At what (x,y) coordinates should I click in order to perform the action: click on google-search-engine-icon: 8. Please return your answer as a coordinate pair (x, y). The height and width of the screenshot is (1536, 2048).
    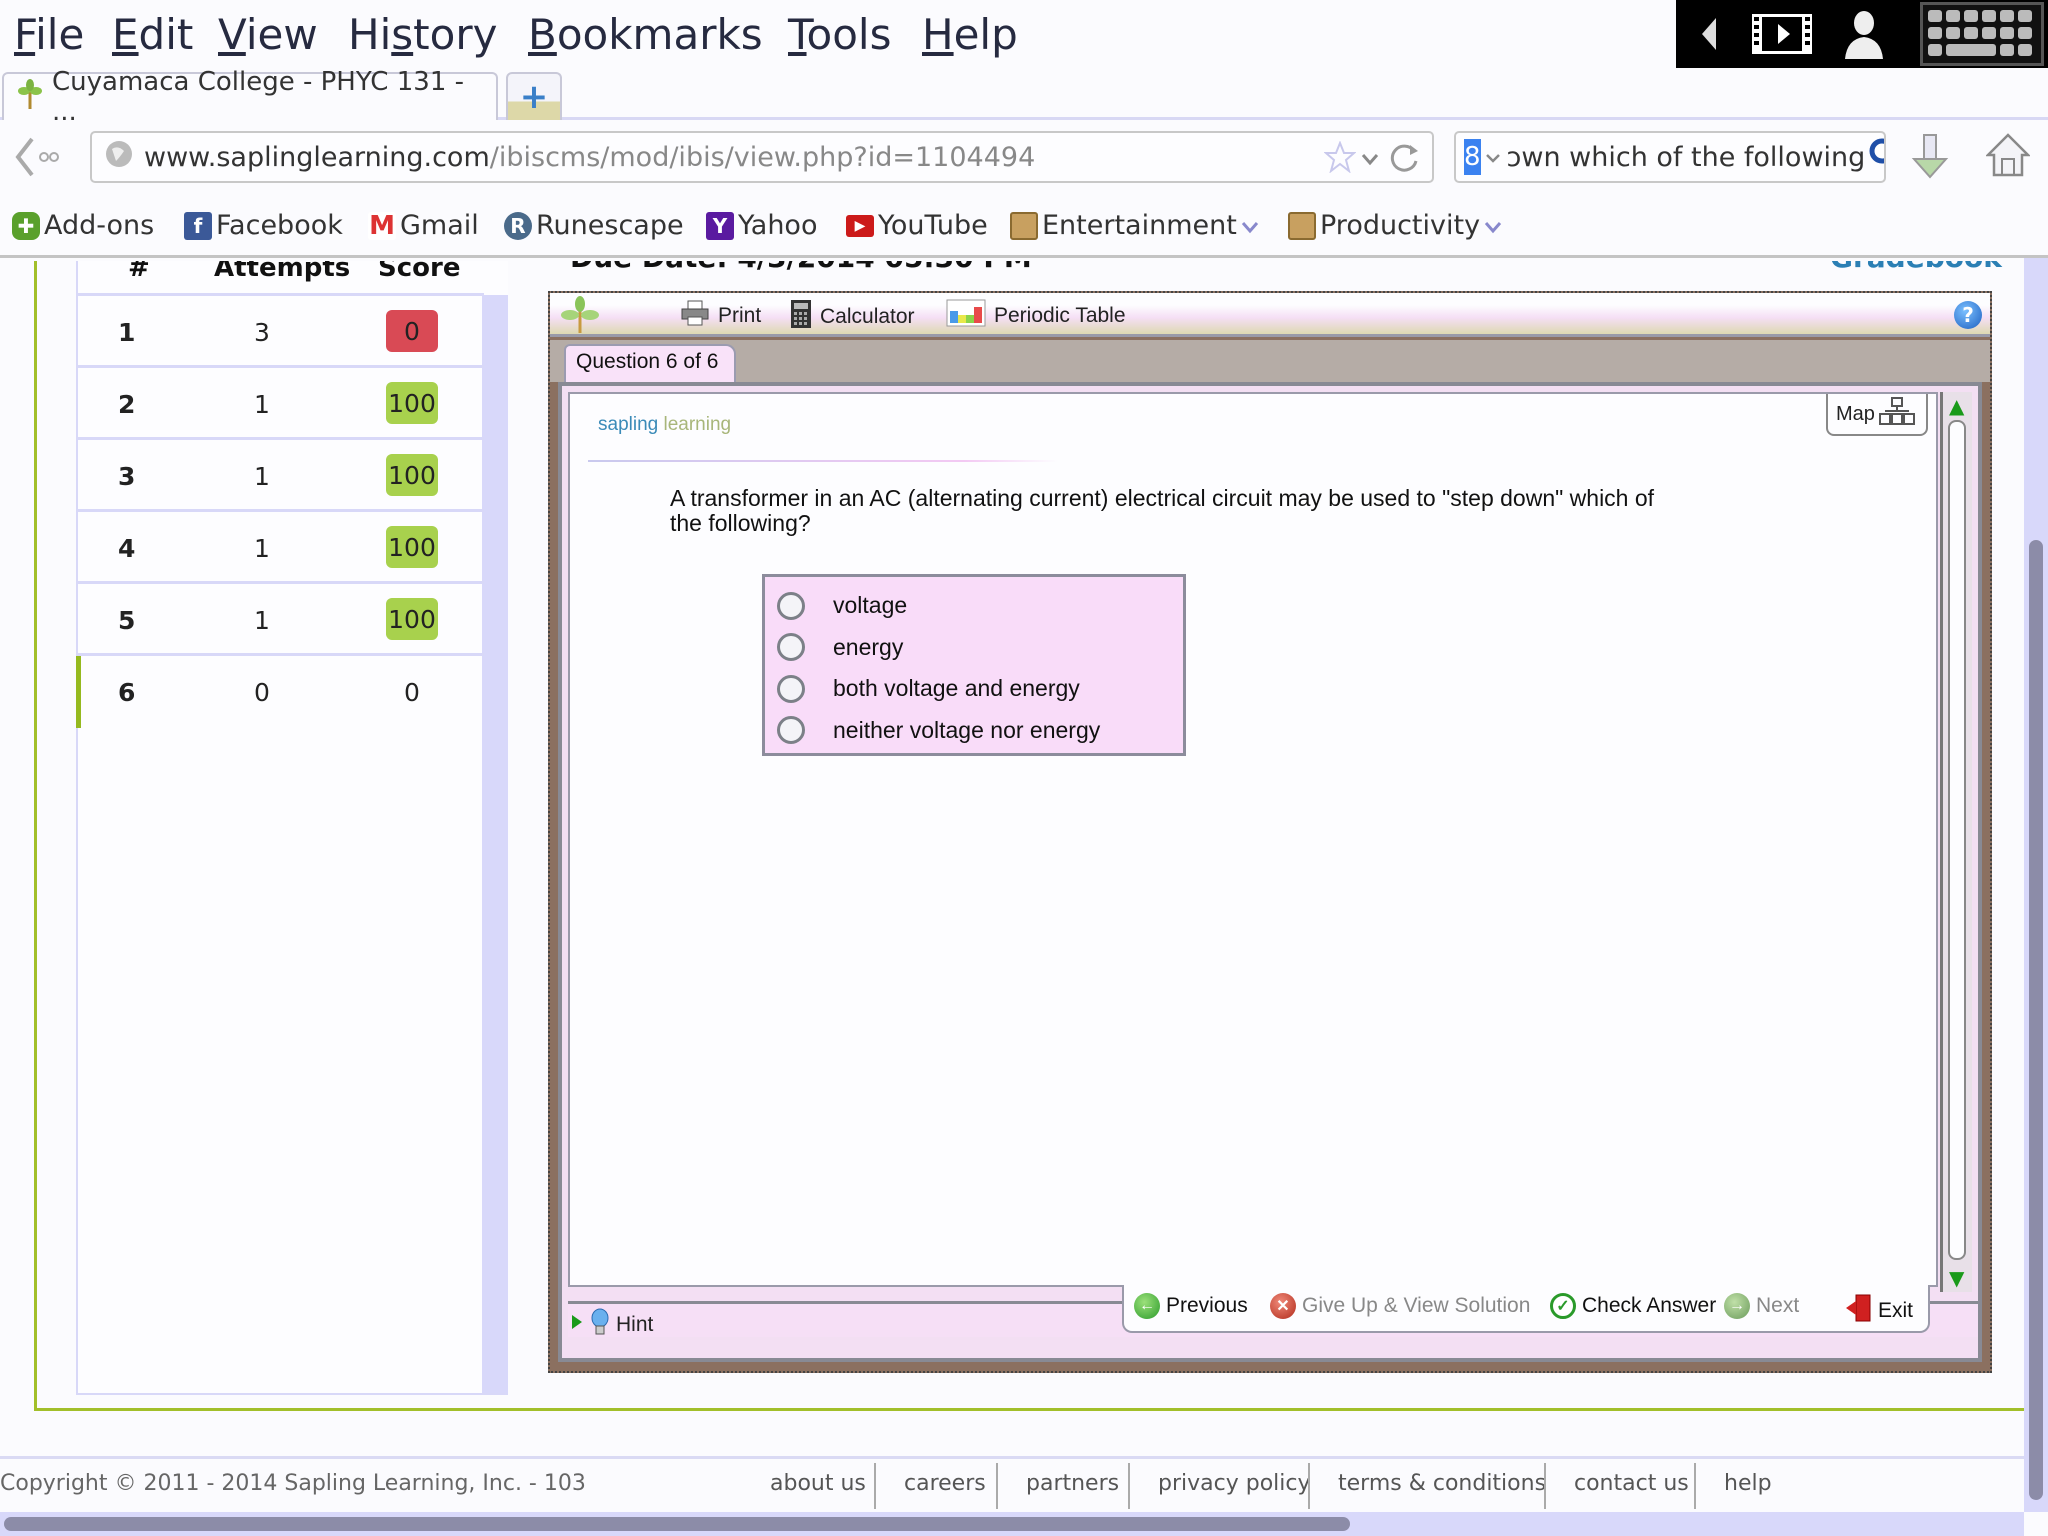
    Looking at the image, I should click on (1472, 157).